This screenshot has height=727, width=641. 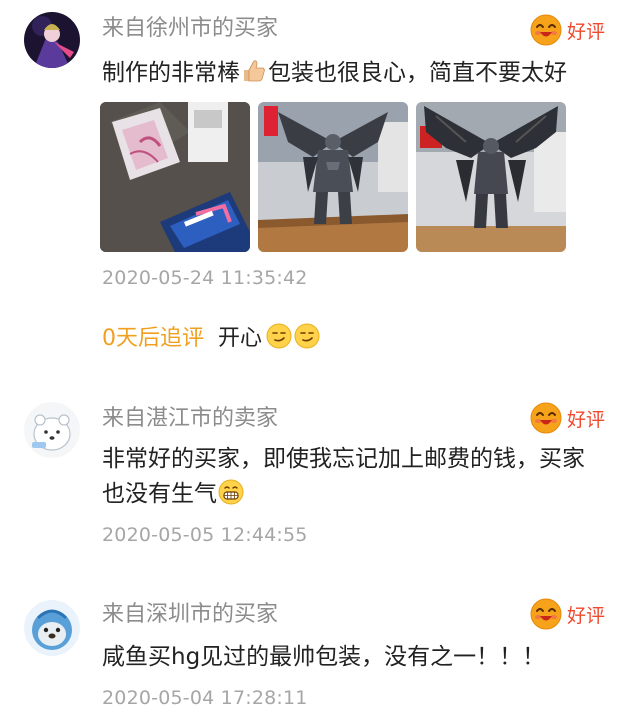 I want to click on reviewer-name: 来自深圳市的买家, so click(x=190, y=614).